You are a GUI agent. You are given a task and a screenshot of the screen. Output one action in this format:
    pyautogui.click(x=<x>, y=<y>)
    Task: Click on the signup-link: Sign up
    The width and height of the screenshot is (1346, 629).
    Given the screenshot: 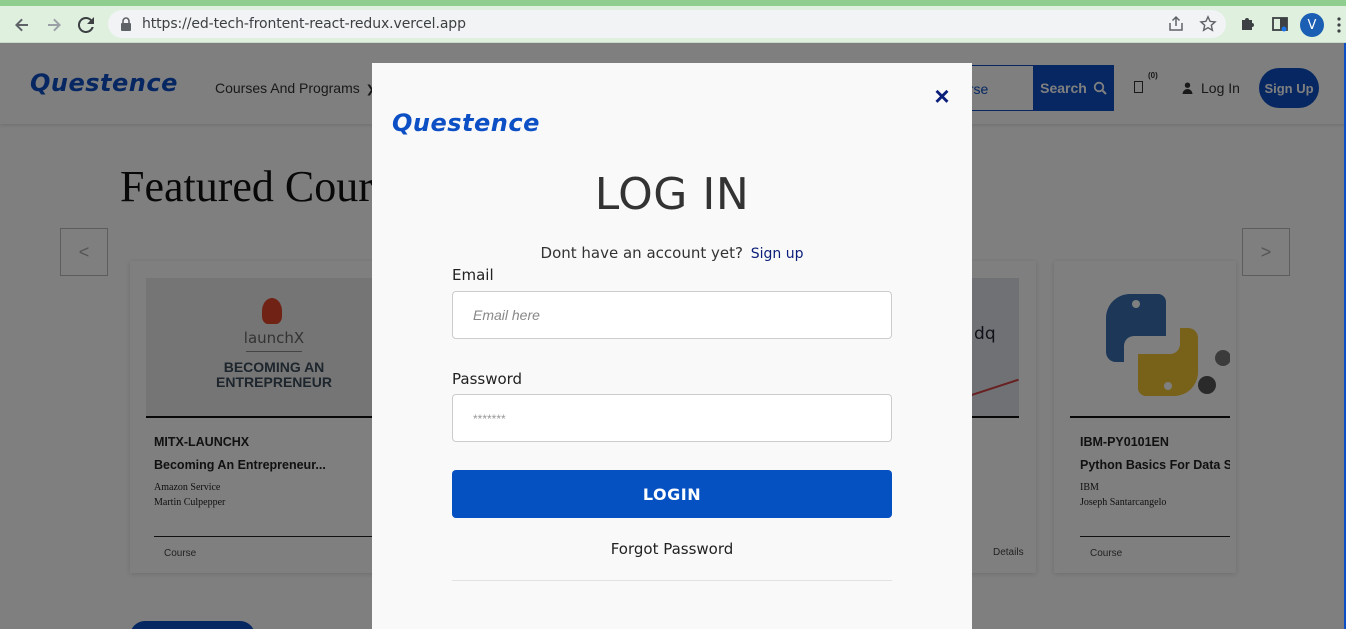 What is the action you would take?
    pyautogui.click(x=777, y=254)
    